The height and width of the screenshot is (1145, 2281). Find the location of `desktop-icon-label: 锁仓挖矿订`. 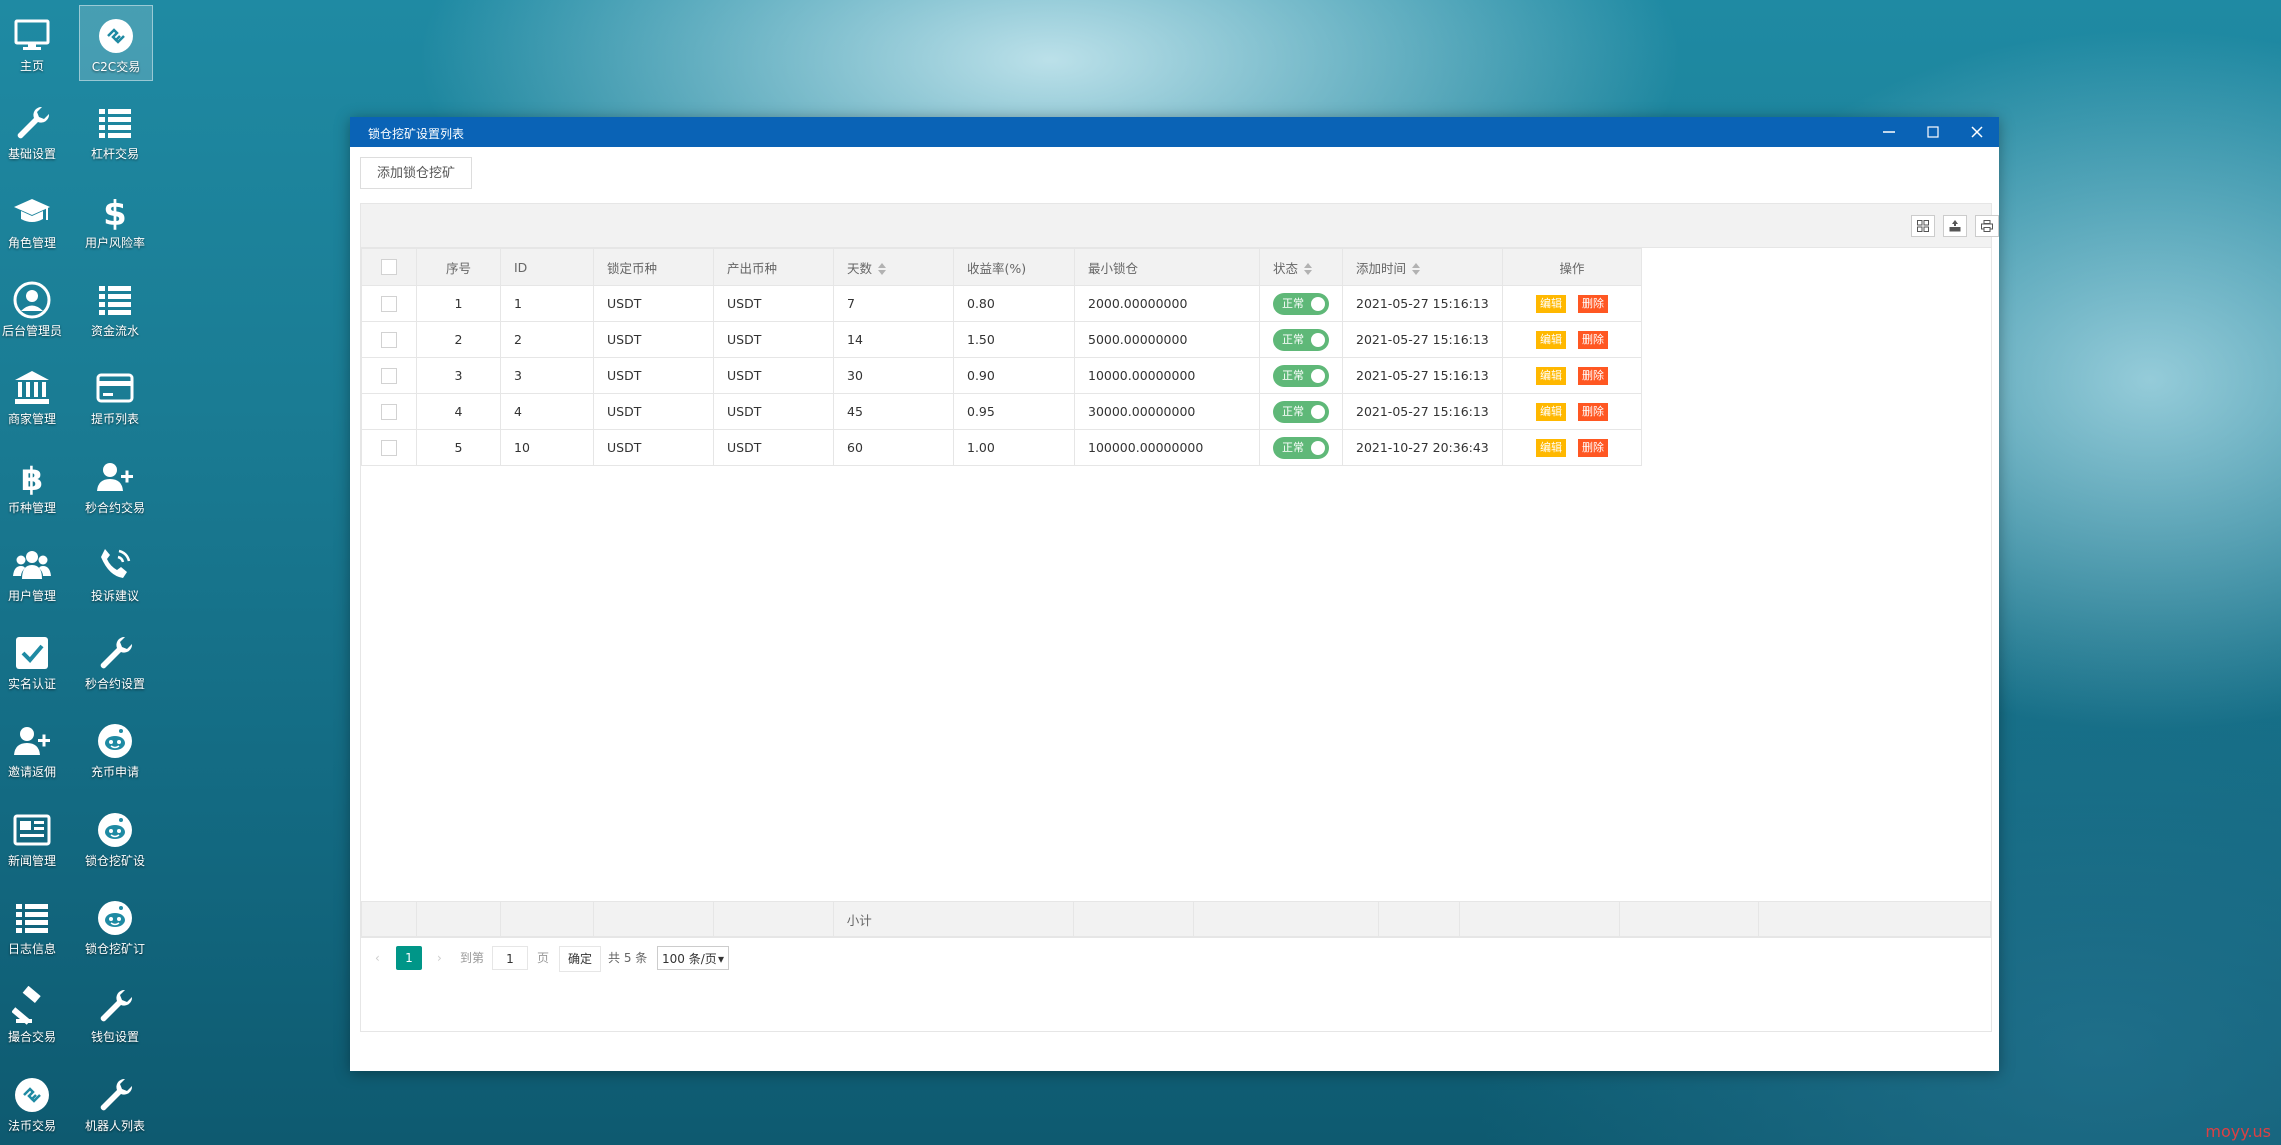

desktop-icon-label: 锁仓挖矿订 is located at coordinates (114, 949).